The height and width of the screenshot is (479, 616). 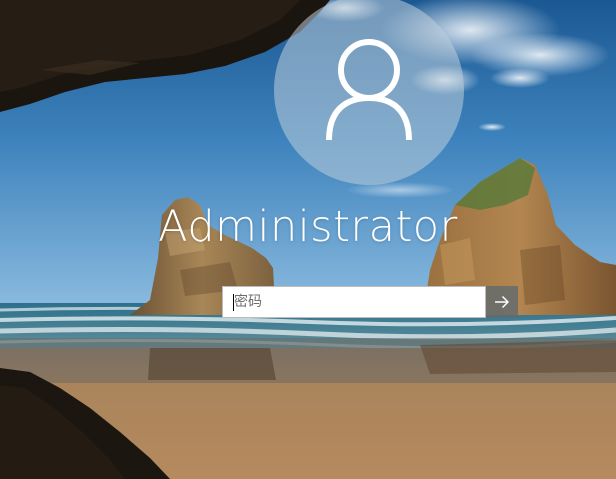 I want to click on password-login-row, so click(x=370, y=302).